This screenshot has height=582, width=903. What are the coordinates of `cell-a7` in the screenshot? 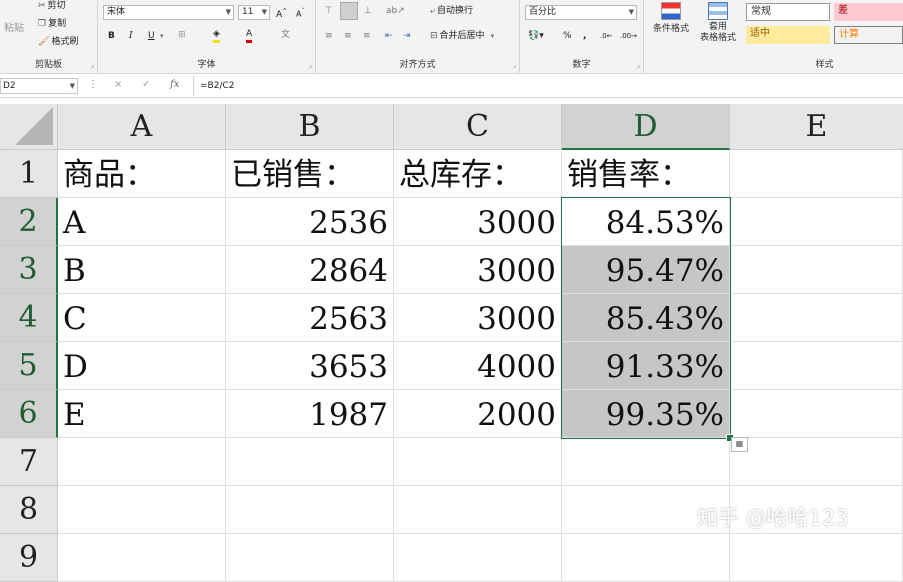 It's located at (142, 462).